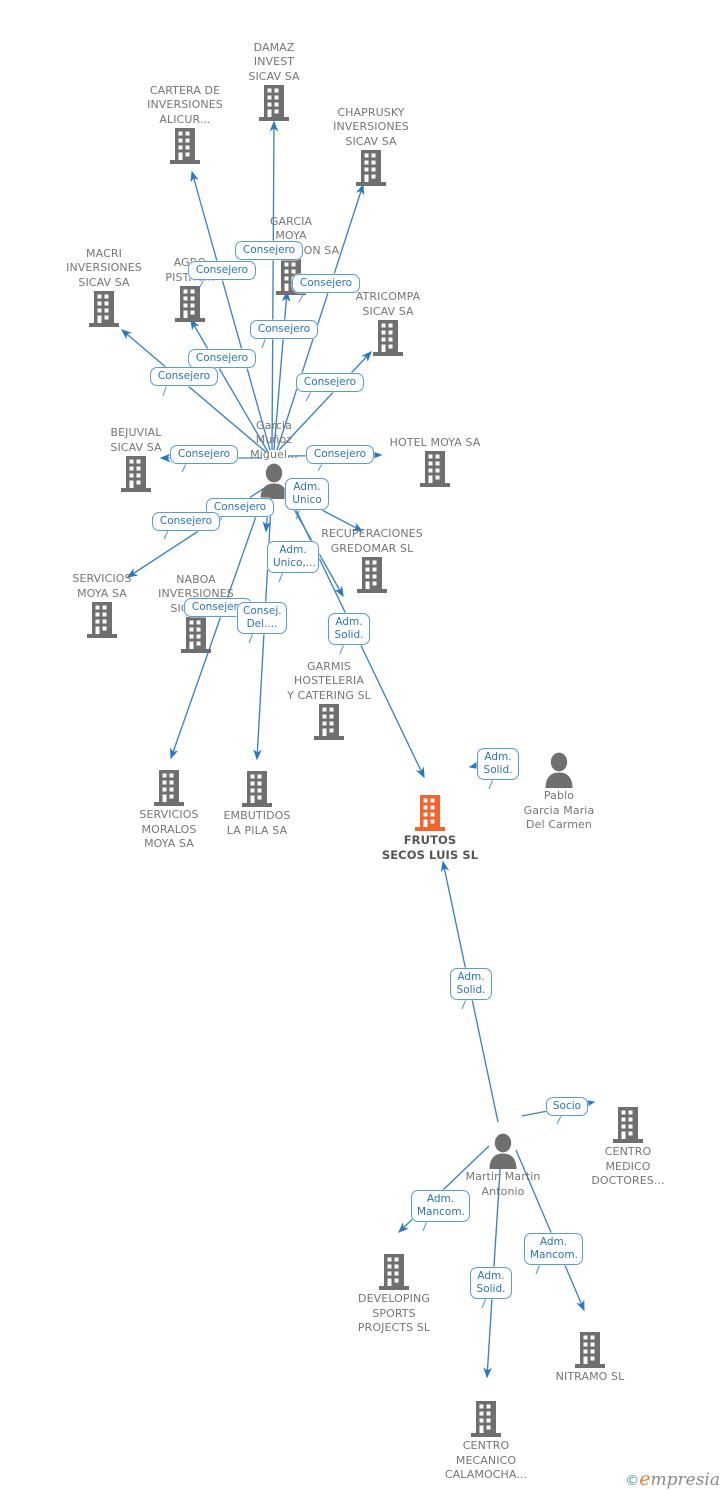  I want to click on node-label: FRUTOS SECOS LUIS SL, so click(430, 847).